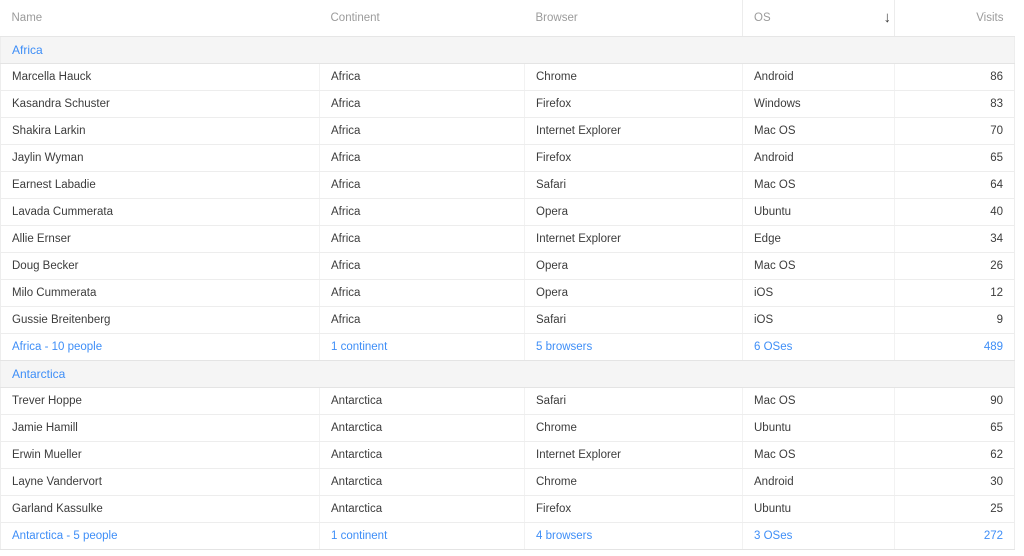 The height and width of the screenshot is (556, 1024). What do you see at coordinates (954, 104) in the screenshot?
I see `cell-visits: 83` at bounding box center [954, 104].